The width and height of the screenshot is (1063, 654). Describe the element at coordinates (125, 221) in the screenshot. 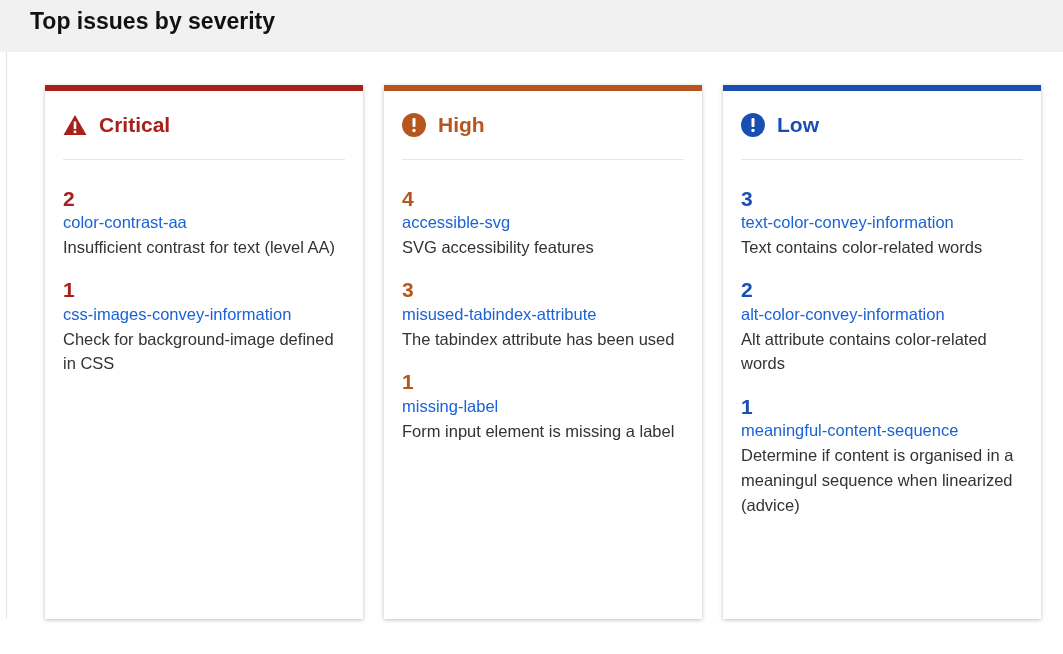

I see `rule-link: color-contrast-aa` at that location.